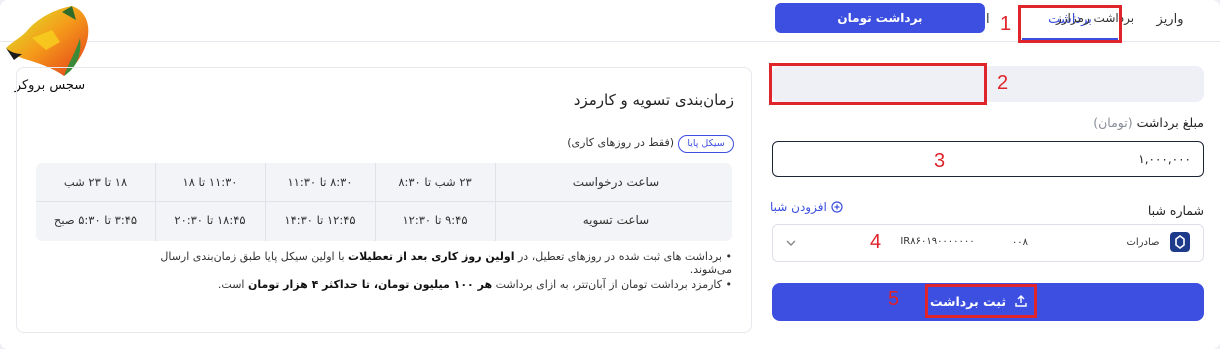 The image size is (1220, 349). Describe the element at coordinates (940, 161) in the screenshot. I see `annotation-number-3: 3` at that location.